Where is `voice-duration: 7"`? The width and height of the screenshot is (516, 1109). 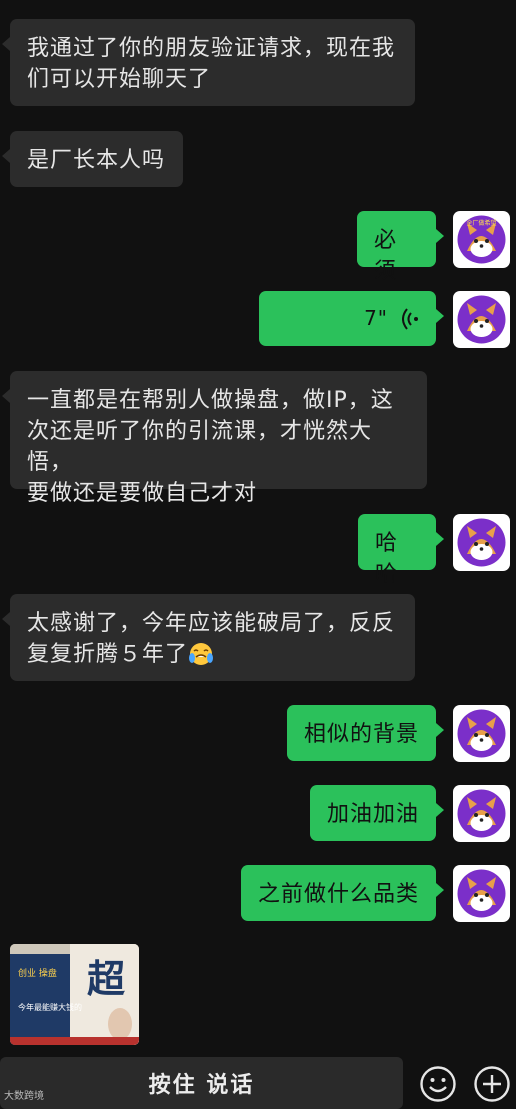 voice-duration: 7" is located at coordinates (376, 318).